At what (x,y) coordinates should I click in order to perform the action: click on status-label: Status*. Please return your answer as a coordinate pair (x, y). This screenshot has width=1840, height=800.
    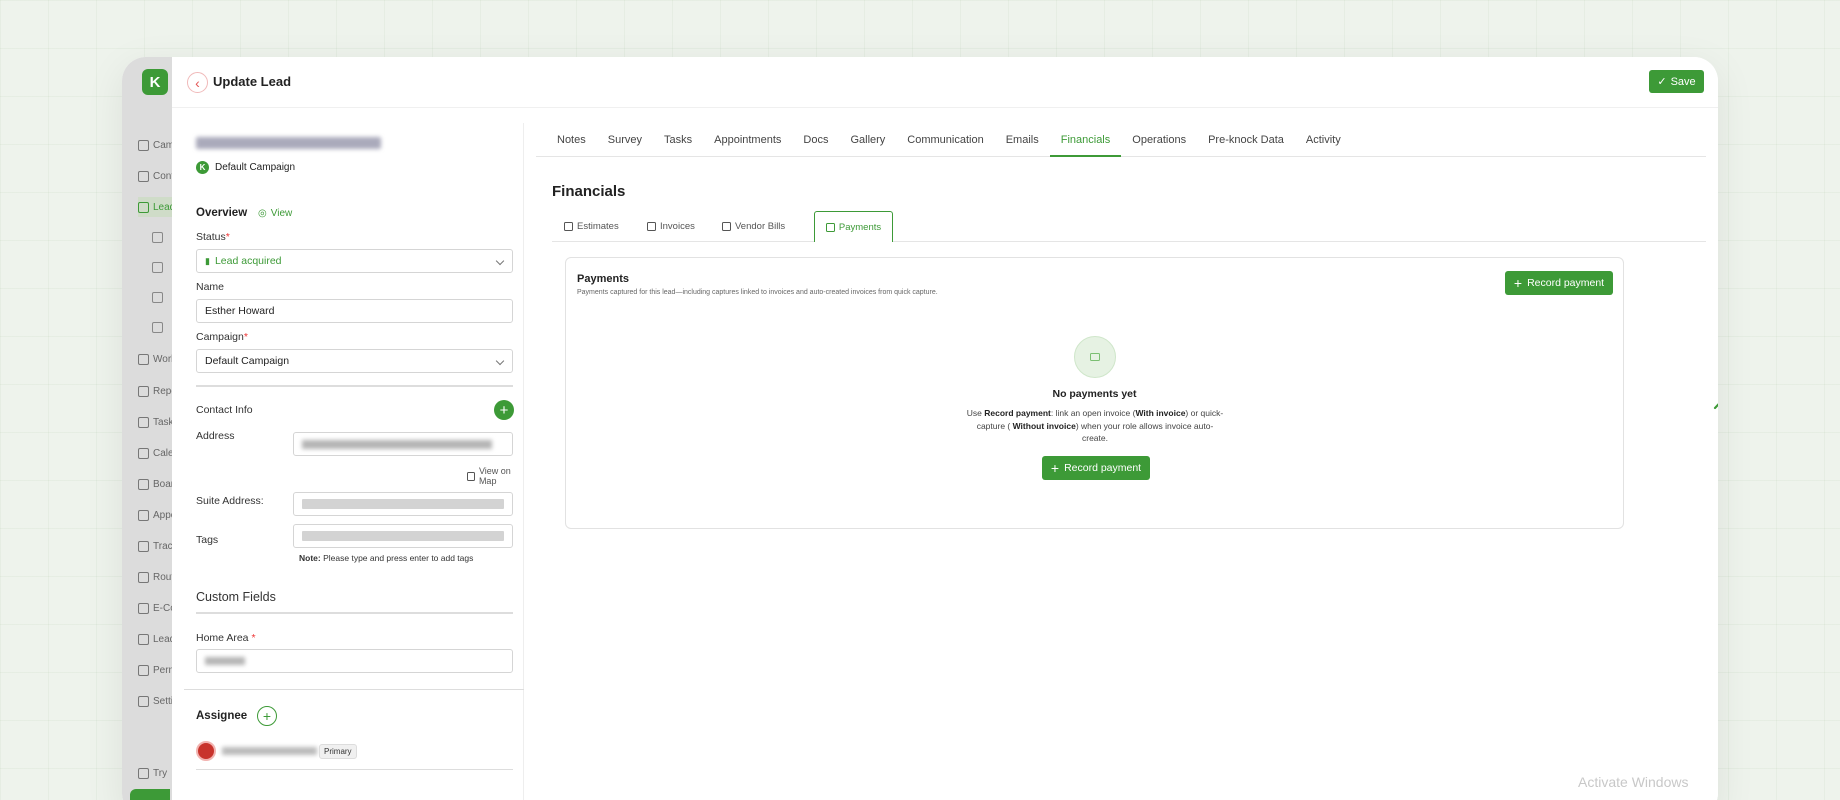
    Looking at the image, I should click on (213, 237).